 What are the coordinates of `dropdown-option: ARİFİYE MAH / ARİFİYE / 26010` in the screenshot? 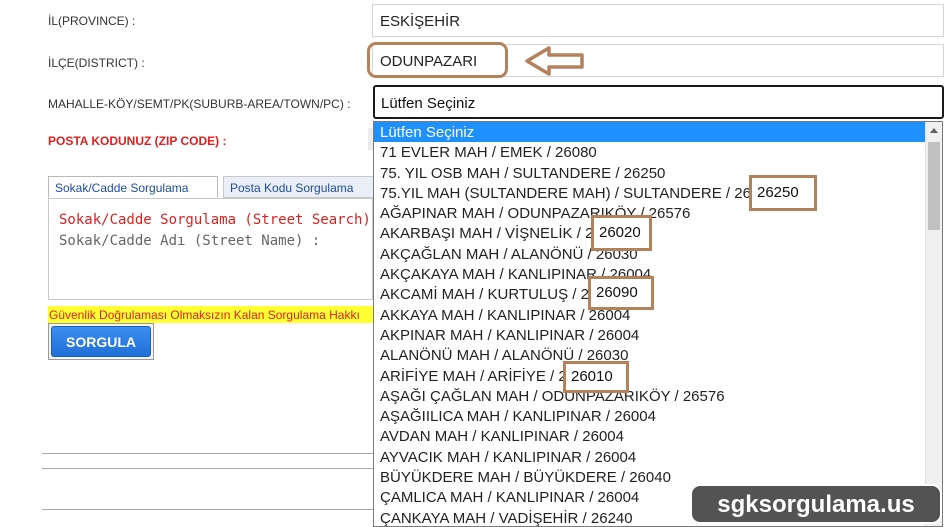 It's located at (658, 376).